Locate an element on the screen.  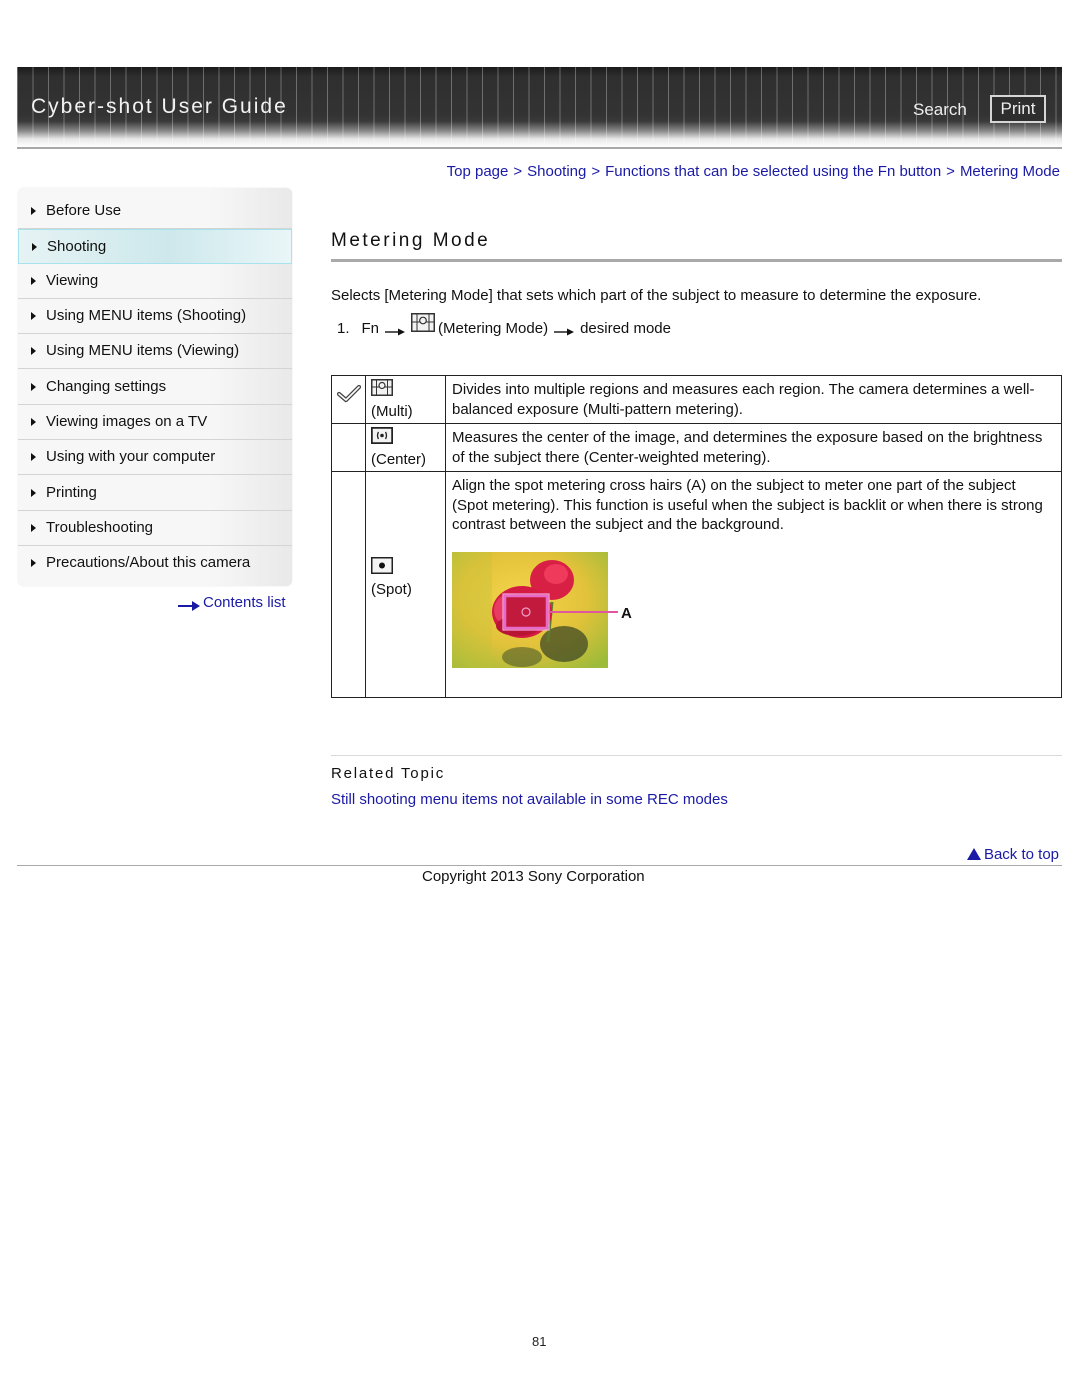
sidebar-item-menu-shooting: Using MENU items (Shooting) is located at coordinates (155, 316).